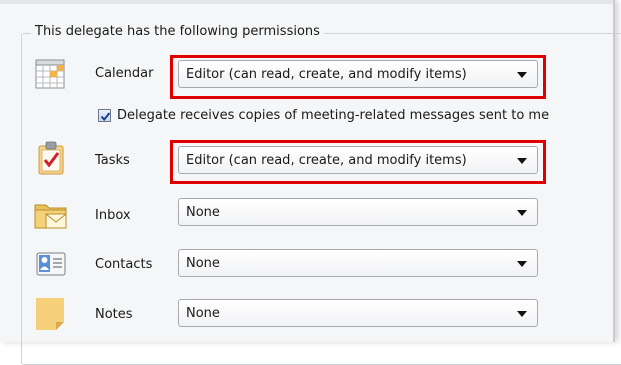 Image resolution: width=621 pixels, height=365 pixels. Describe the element at coordinates (51, 74) in the screenshot. I see `calendar-icon` at that location.